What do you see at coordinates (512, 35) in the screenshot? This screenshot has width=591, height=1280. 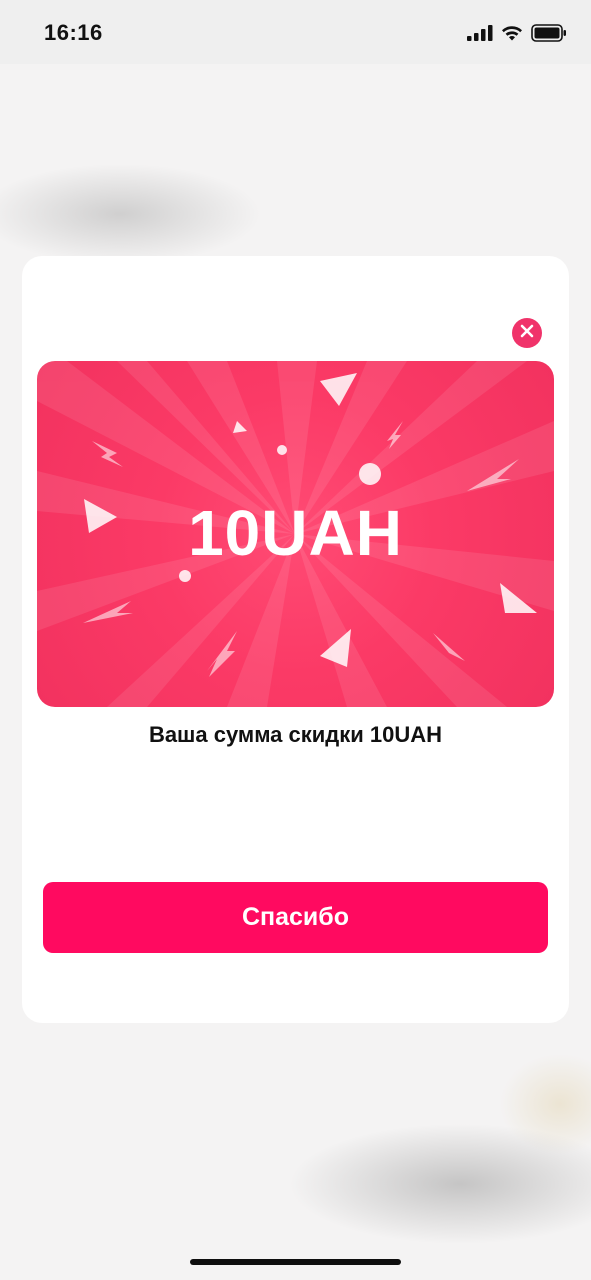 I see `wifi-icon` at bounding box center [512, 35].